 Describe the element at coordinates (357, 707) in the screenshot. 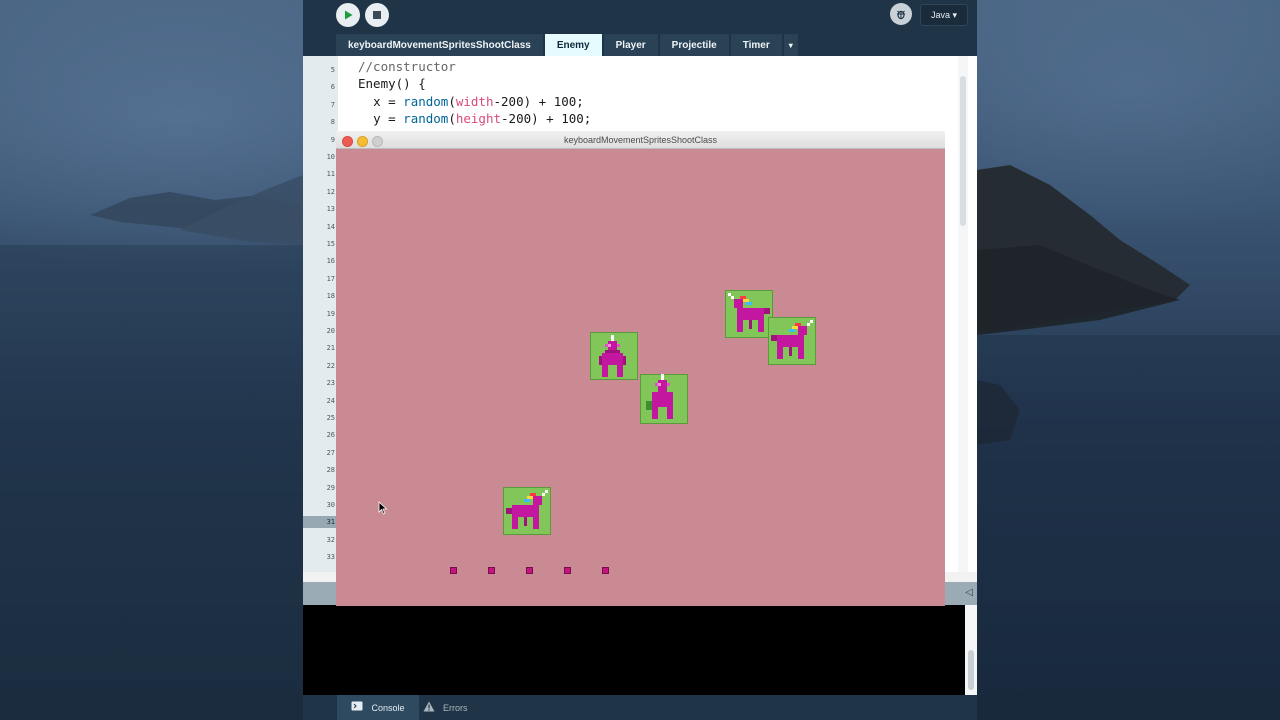

I see `terminal-icon` at that location.